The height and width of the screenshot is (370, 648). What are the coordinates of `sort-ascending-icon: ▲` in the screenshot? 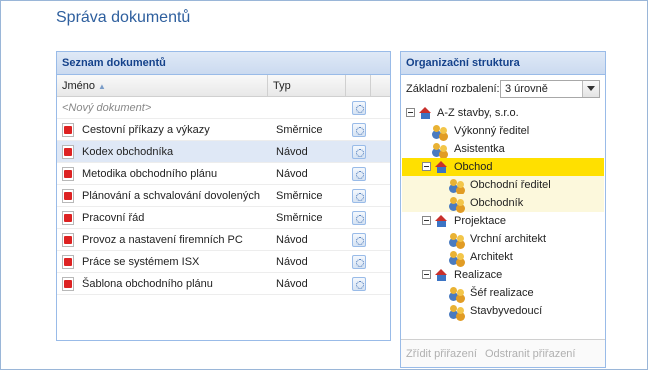 It's located at (102, 86).